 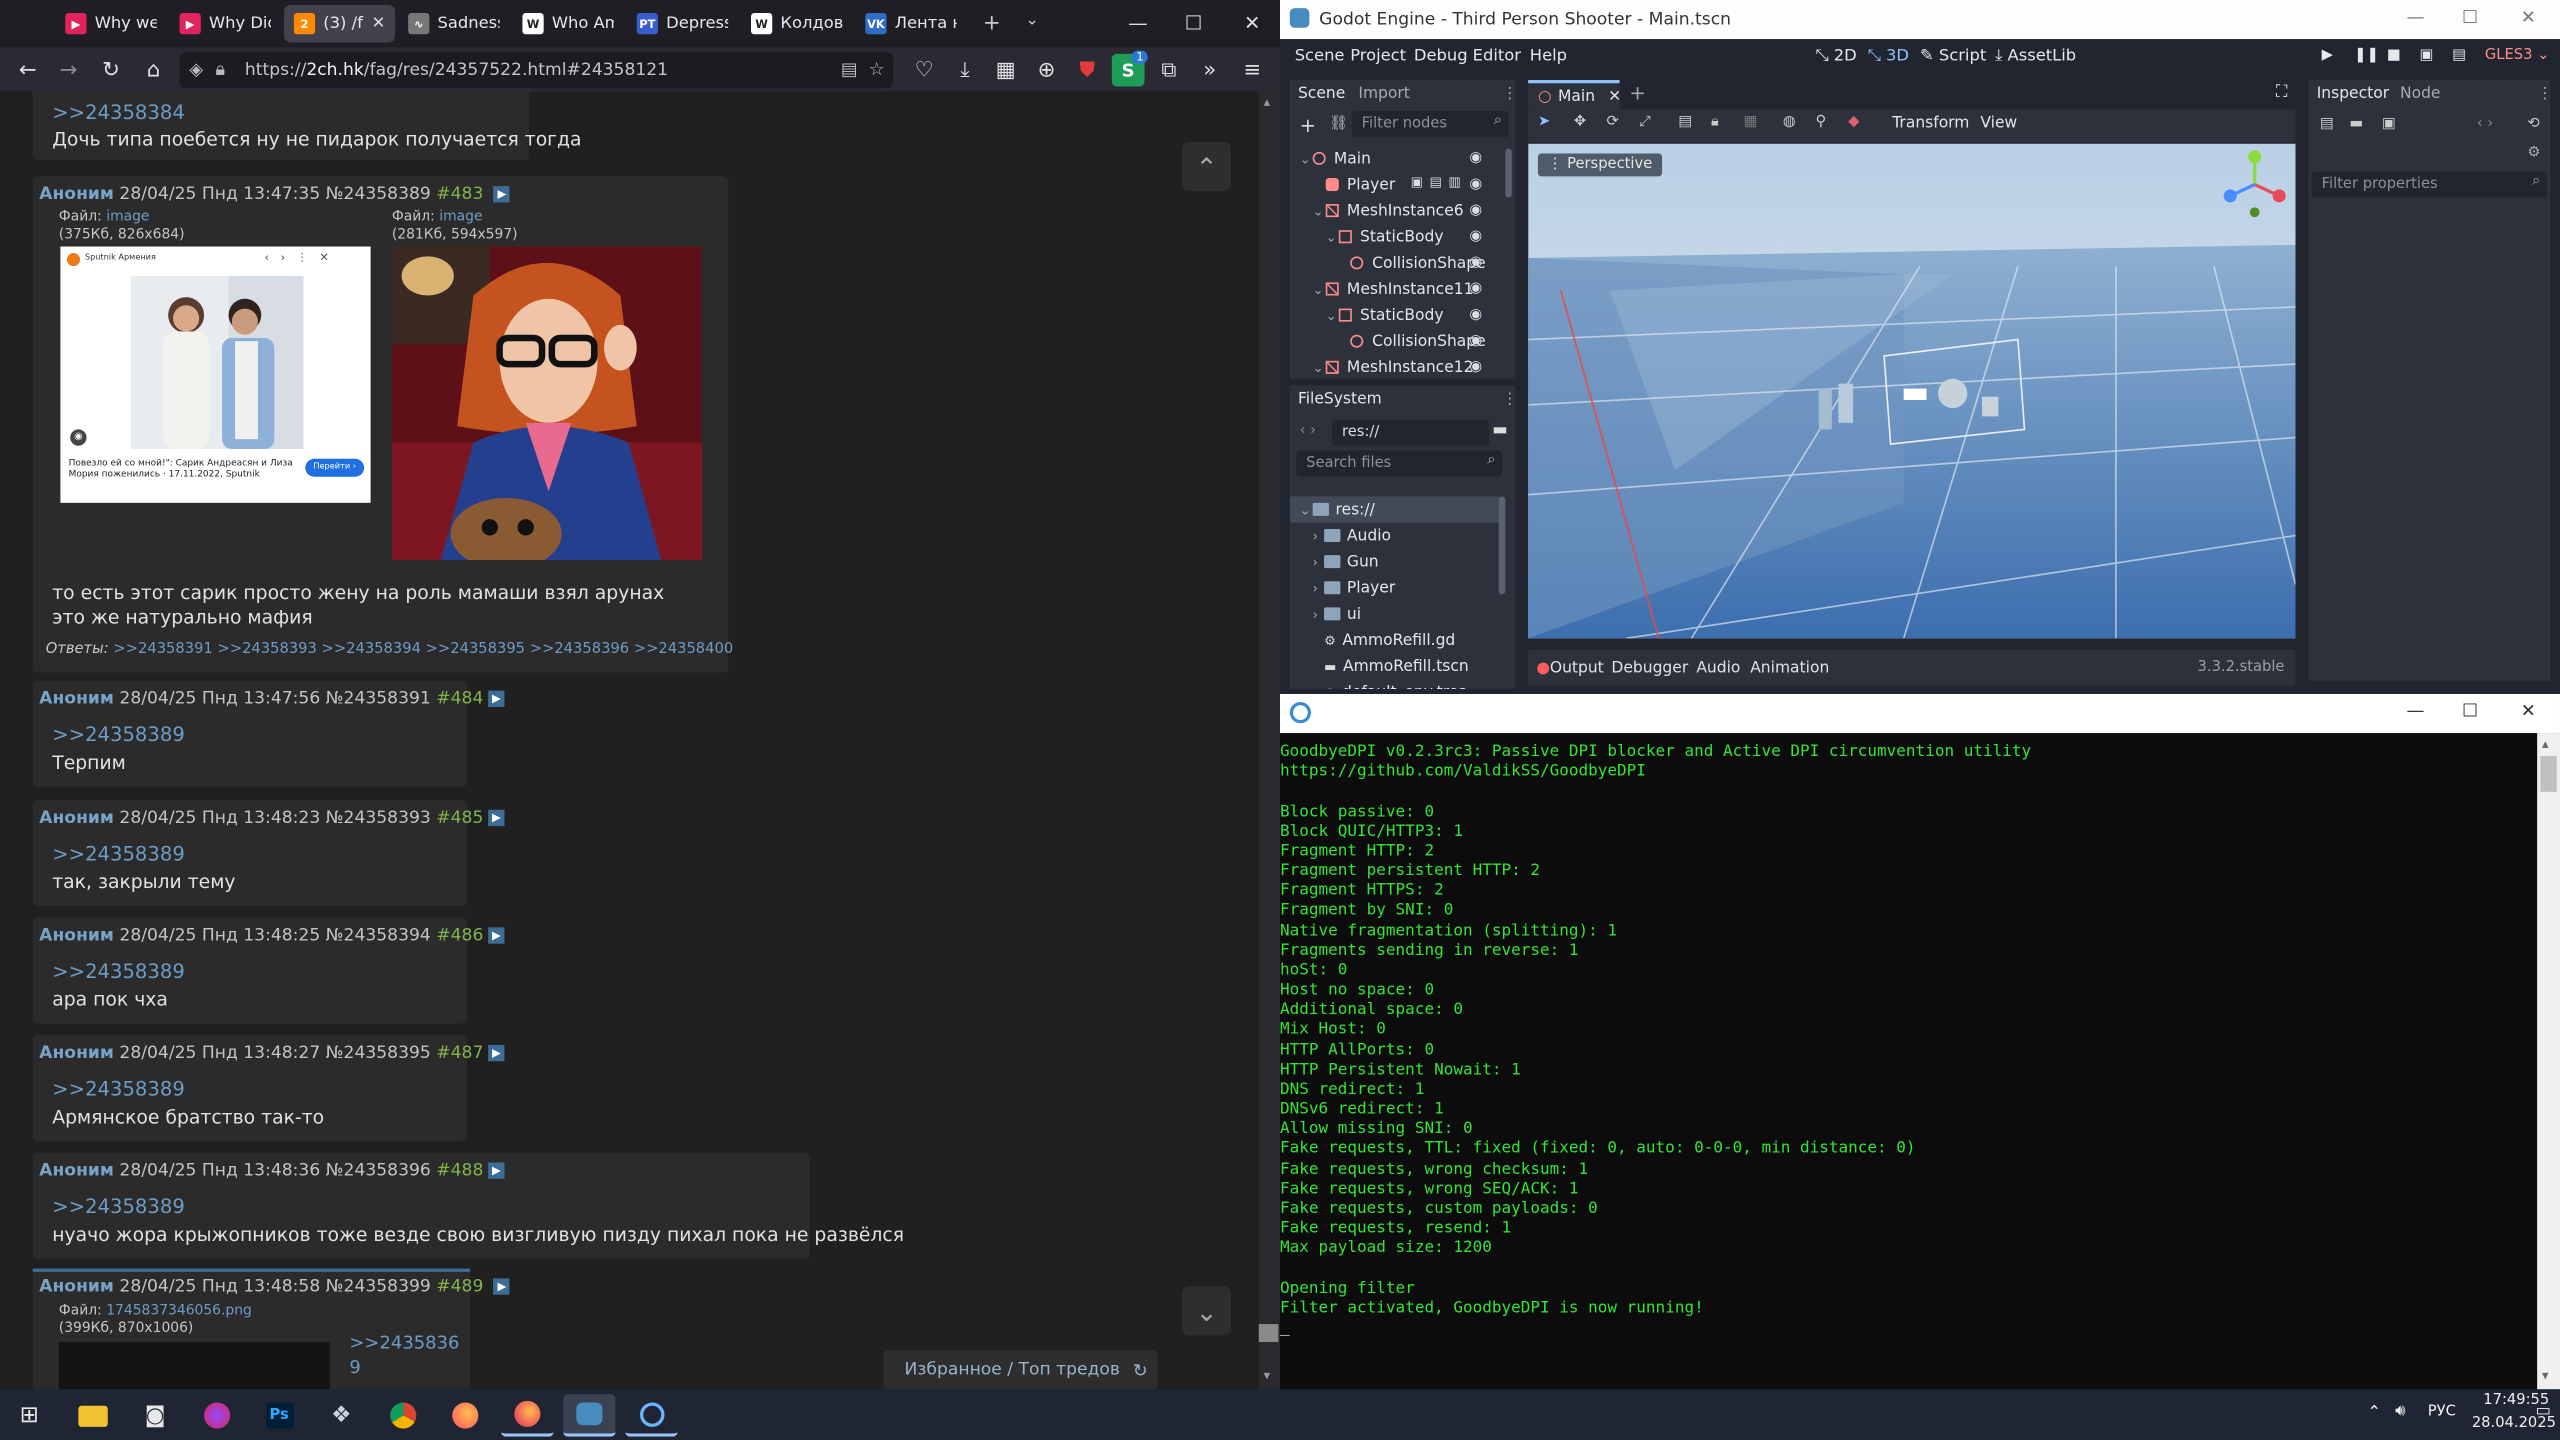 What do you see at coordinates (682, 24) in the screenshot?
I see `browser-tab: PT Depress` at bounding box center [682, 24].